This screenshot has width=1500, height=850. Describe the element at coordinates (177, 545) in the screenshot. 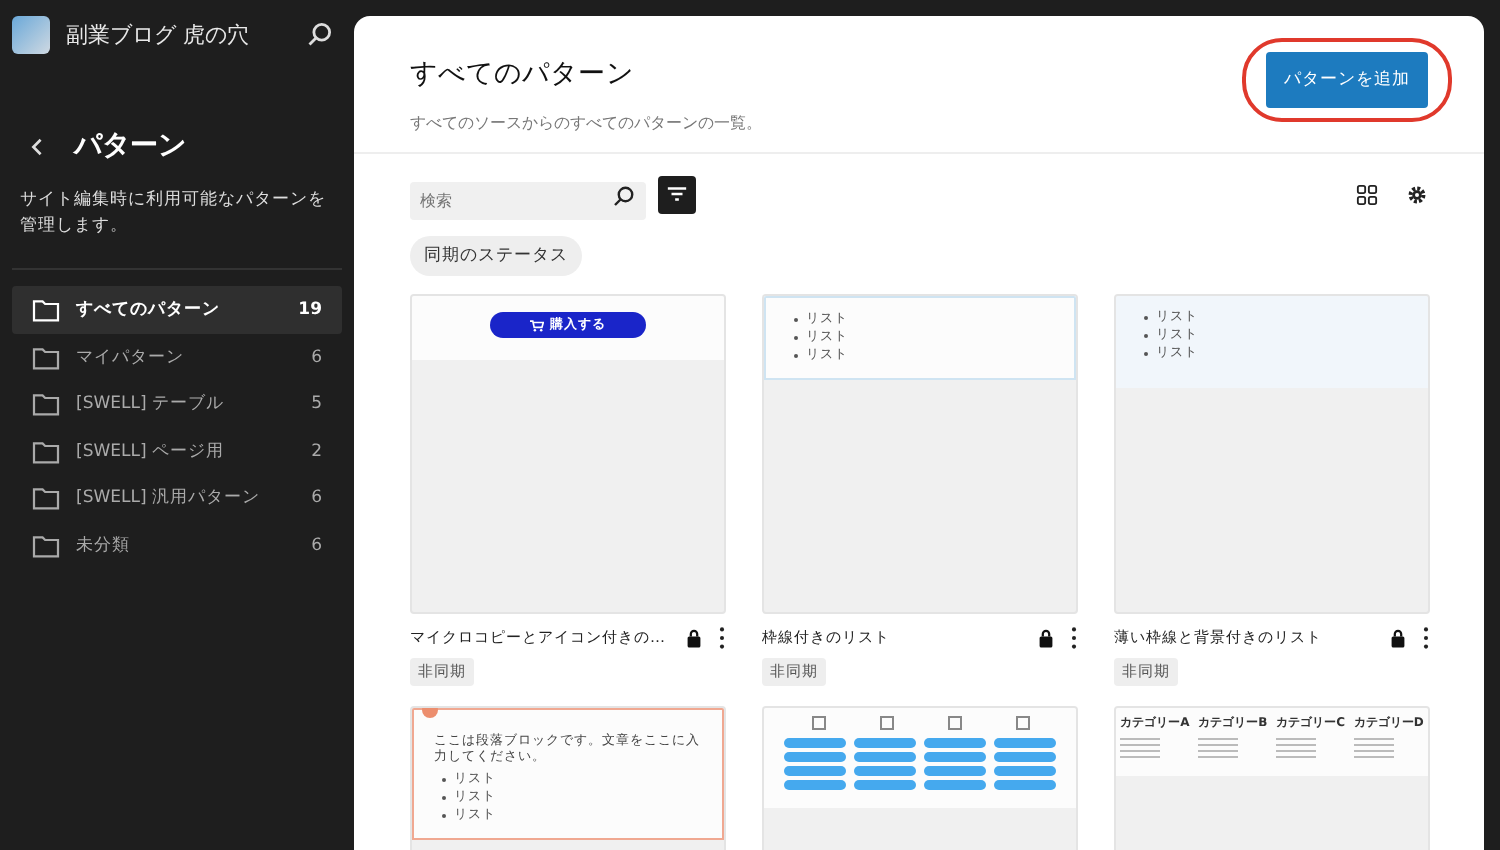

I see `sidebar-item: 未分類 6` at that location.